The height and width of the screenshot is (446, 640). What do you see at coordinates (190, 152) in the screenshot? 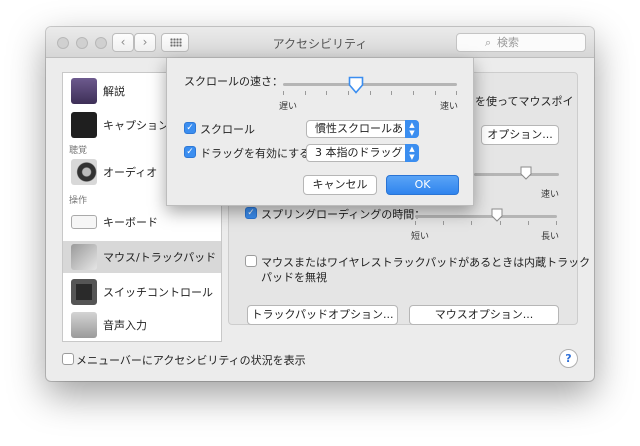
I see `drag-checkbox: ✓` at bounding box center [190, 152].